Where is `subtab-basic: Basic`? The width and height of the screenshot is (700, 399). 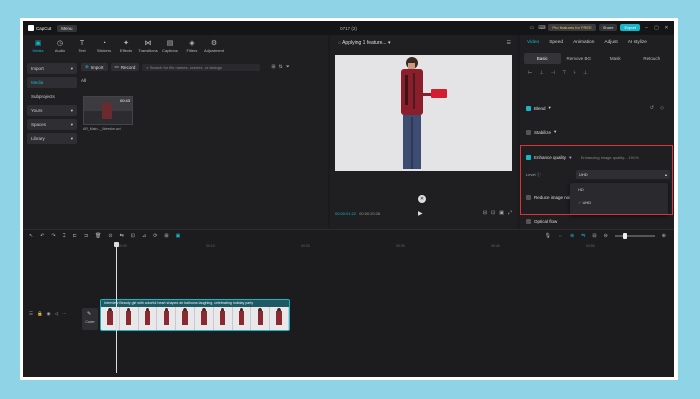
subtab-basic: Basic is located at coordinates (542, 58).